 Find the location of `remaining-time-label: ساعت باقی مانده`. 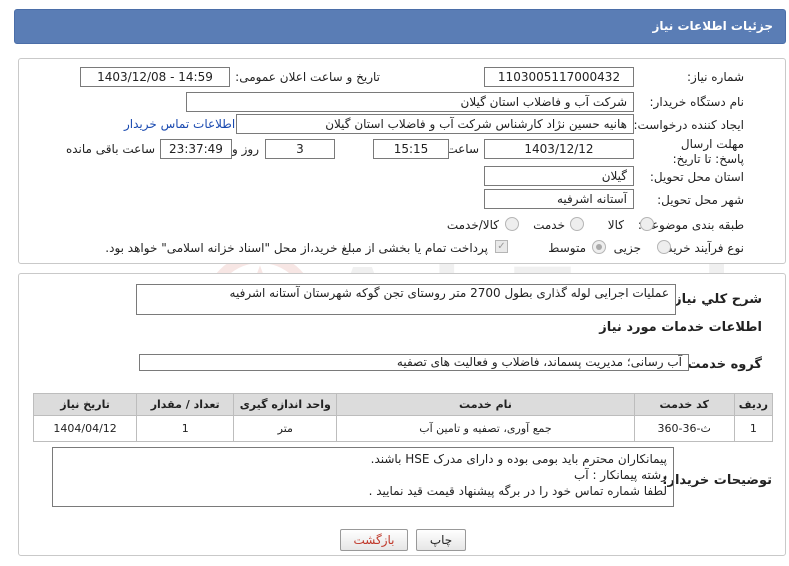

remaining-time-label: ساعت باقی مانده is located at coordinates (110, 149).